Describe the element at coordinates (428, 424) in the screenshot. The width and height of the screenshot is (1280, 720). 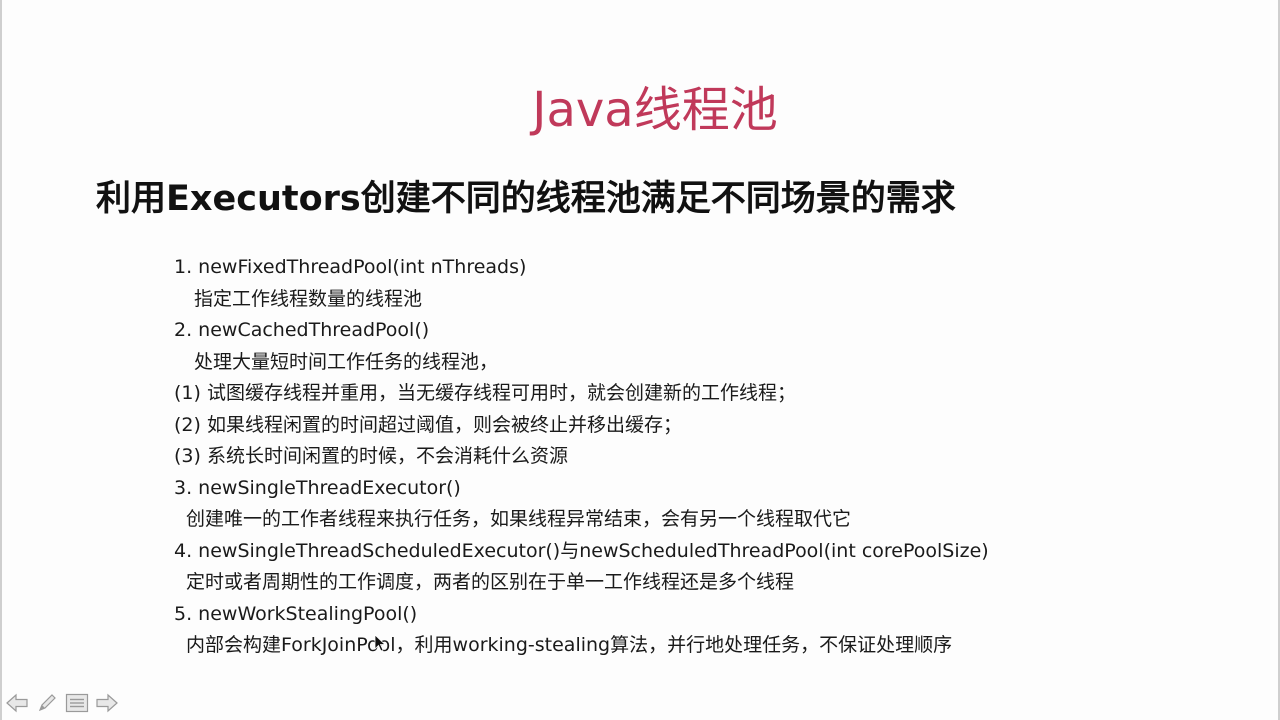
I see `list-point: (2) 如果线程闲置的时间超过阈值，则会被终止并移出缓存；` at that location.